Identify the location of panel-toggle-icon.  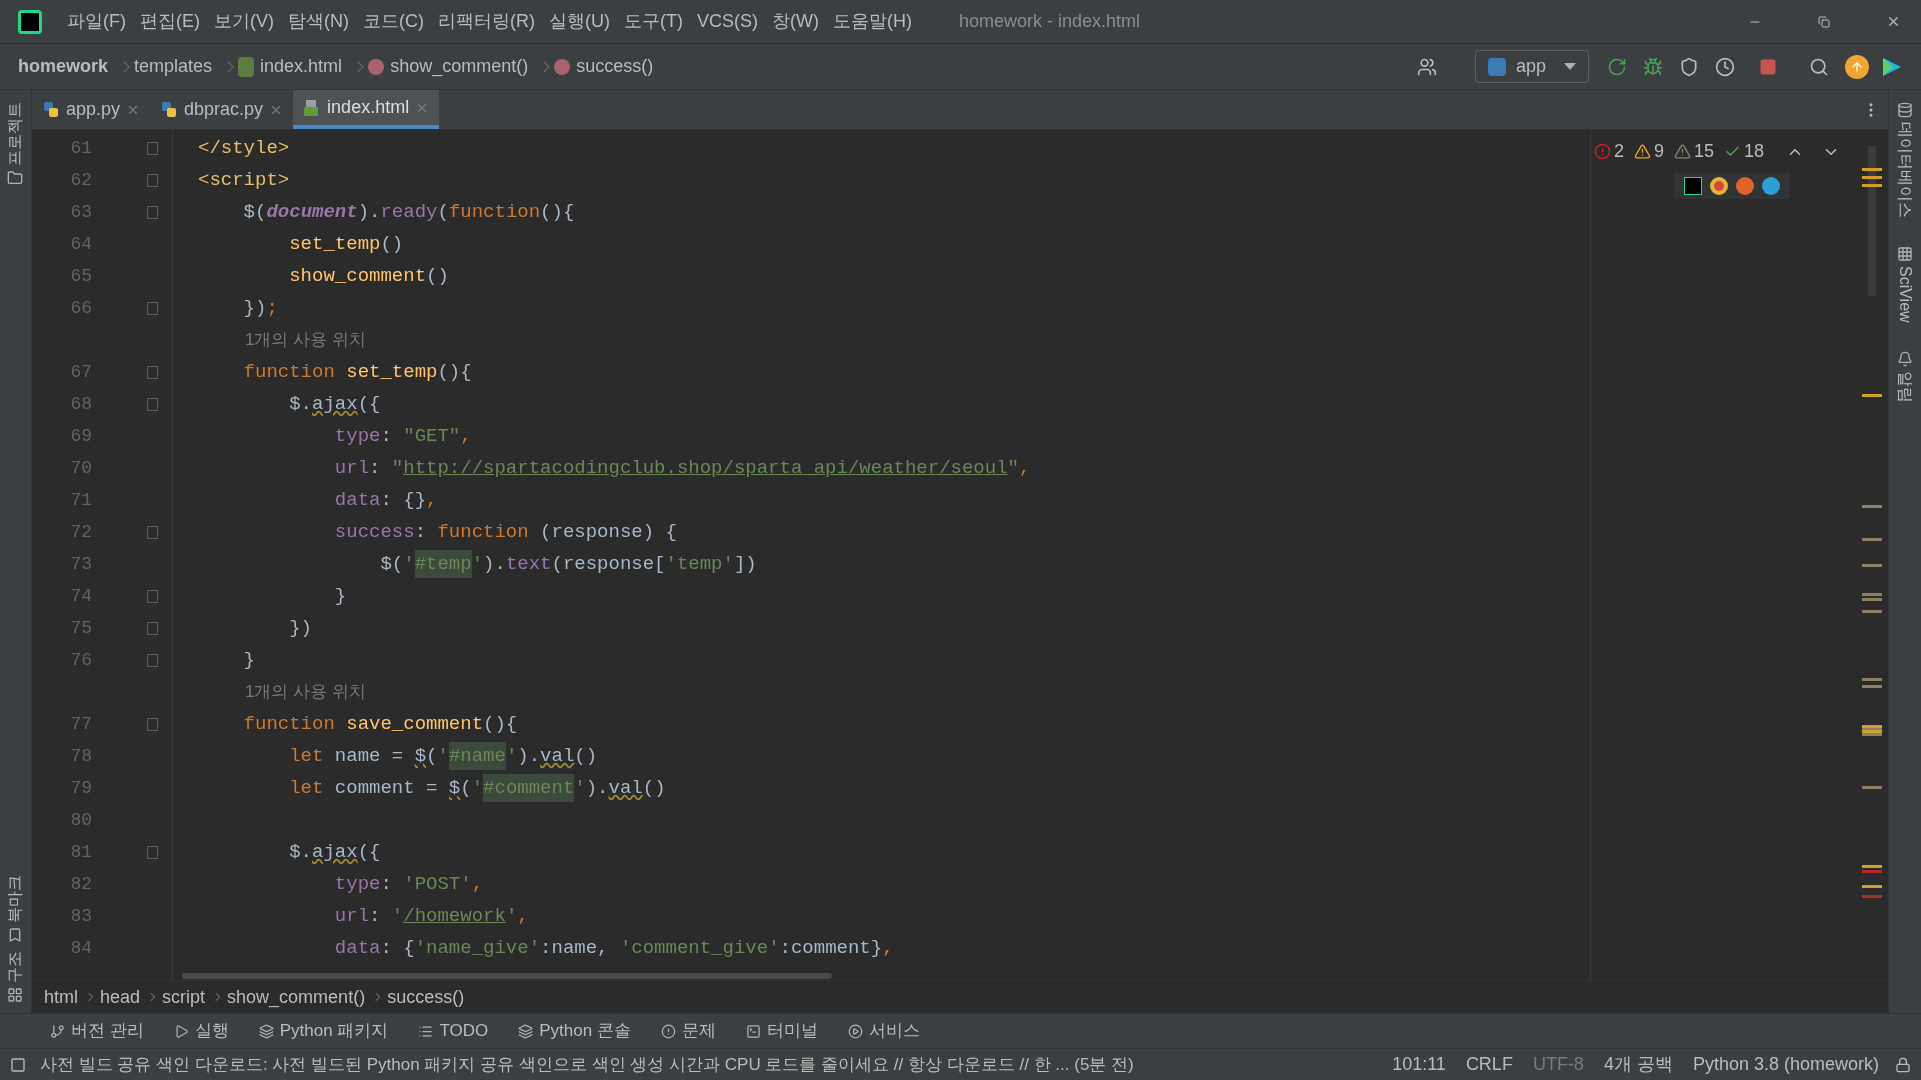
(18, 1064).